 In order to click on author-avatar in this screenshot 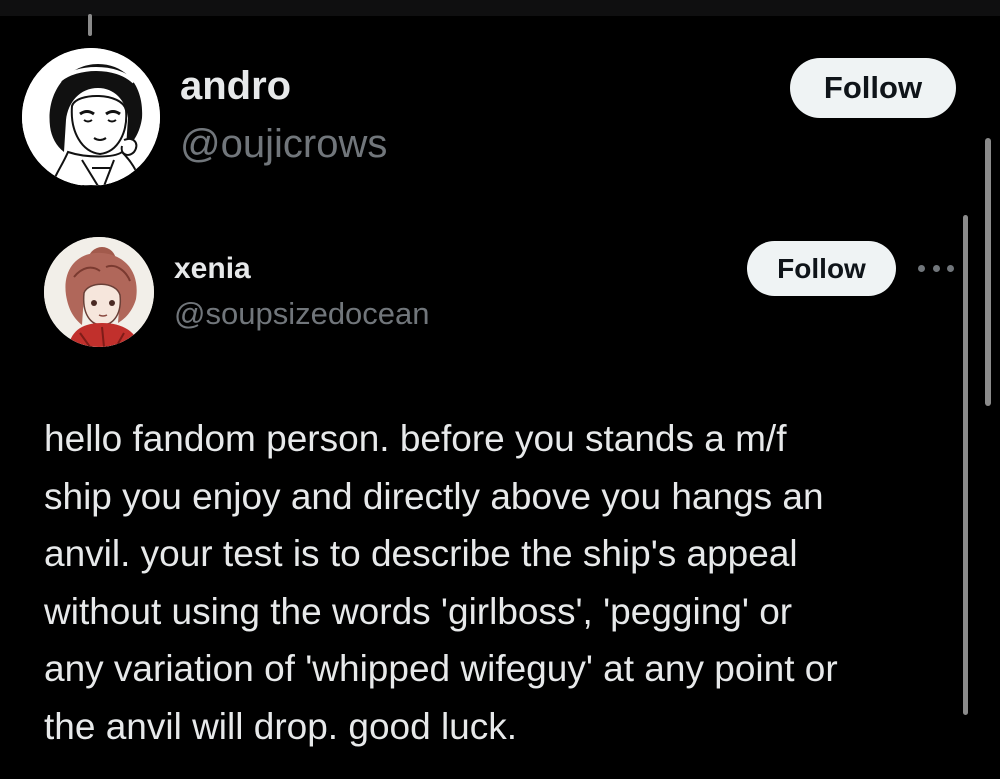, I will do `click(91, 117)`.